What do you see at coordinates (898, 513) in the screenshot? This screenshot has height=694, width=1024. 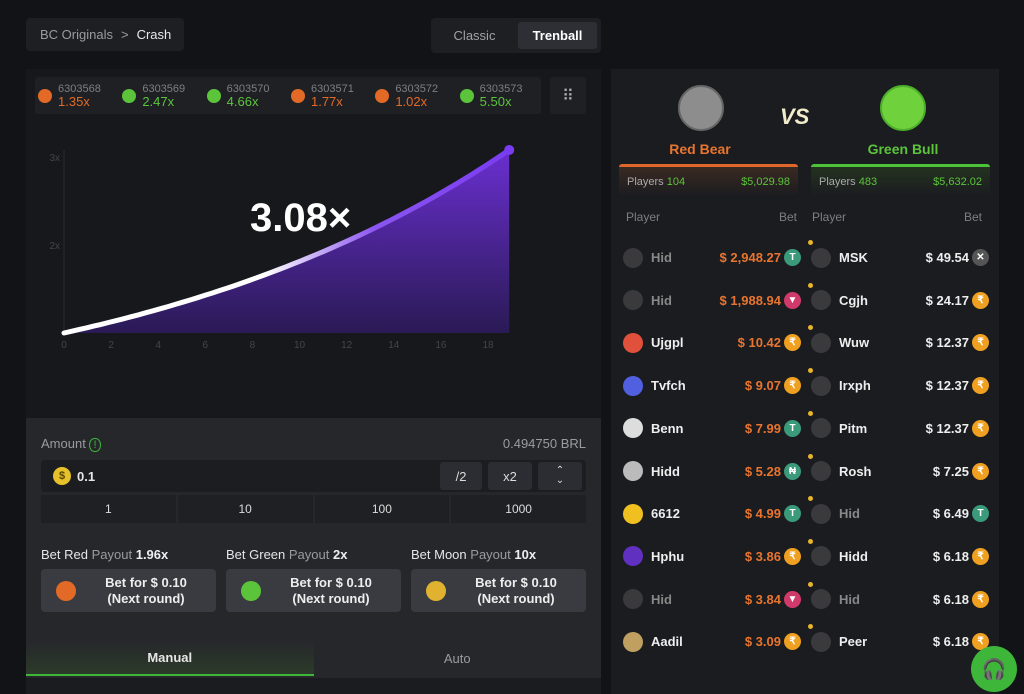 I see `player-row: Hid $ 6.49 T` at bounding box center [898, 513].